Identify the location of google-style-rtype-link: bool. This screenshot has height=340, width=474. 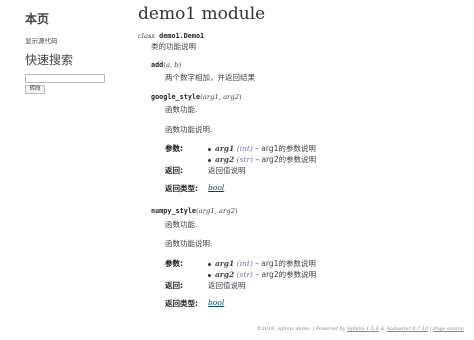
(216, 187).